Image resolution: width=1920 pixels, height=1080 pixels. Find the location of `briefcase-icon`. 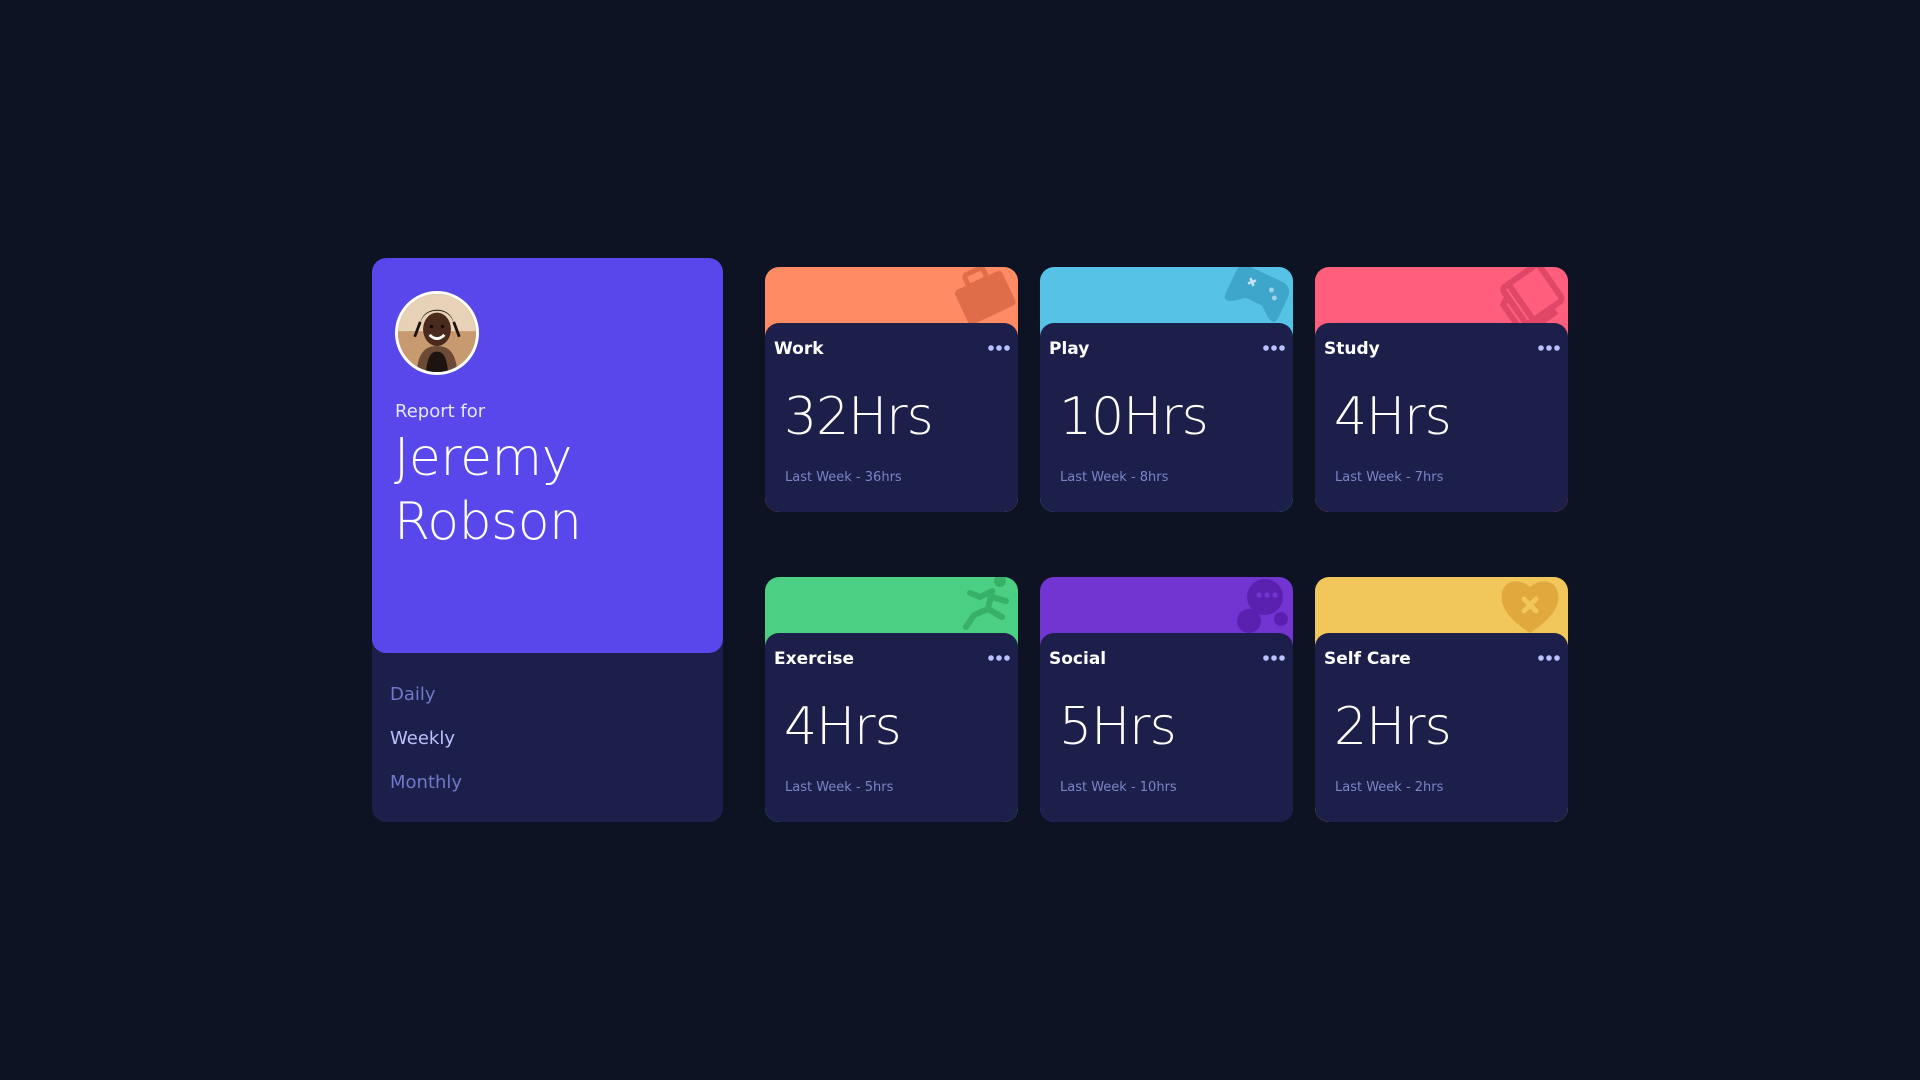

briefcase-icon is located at coordinates (979, 296).